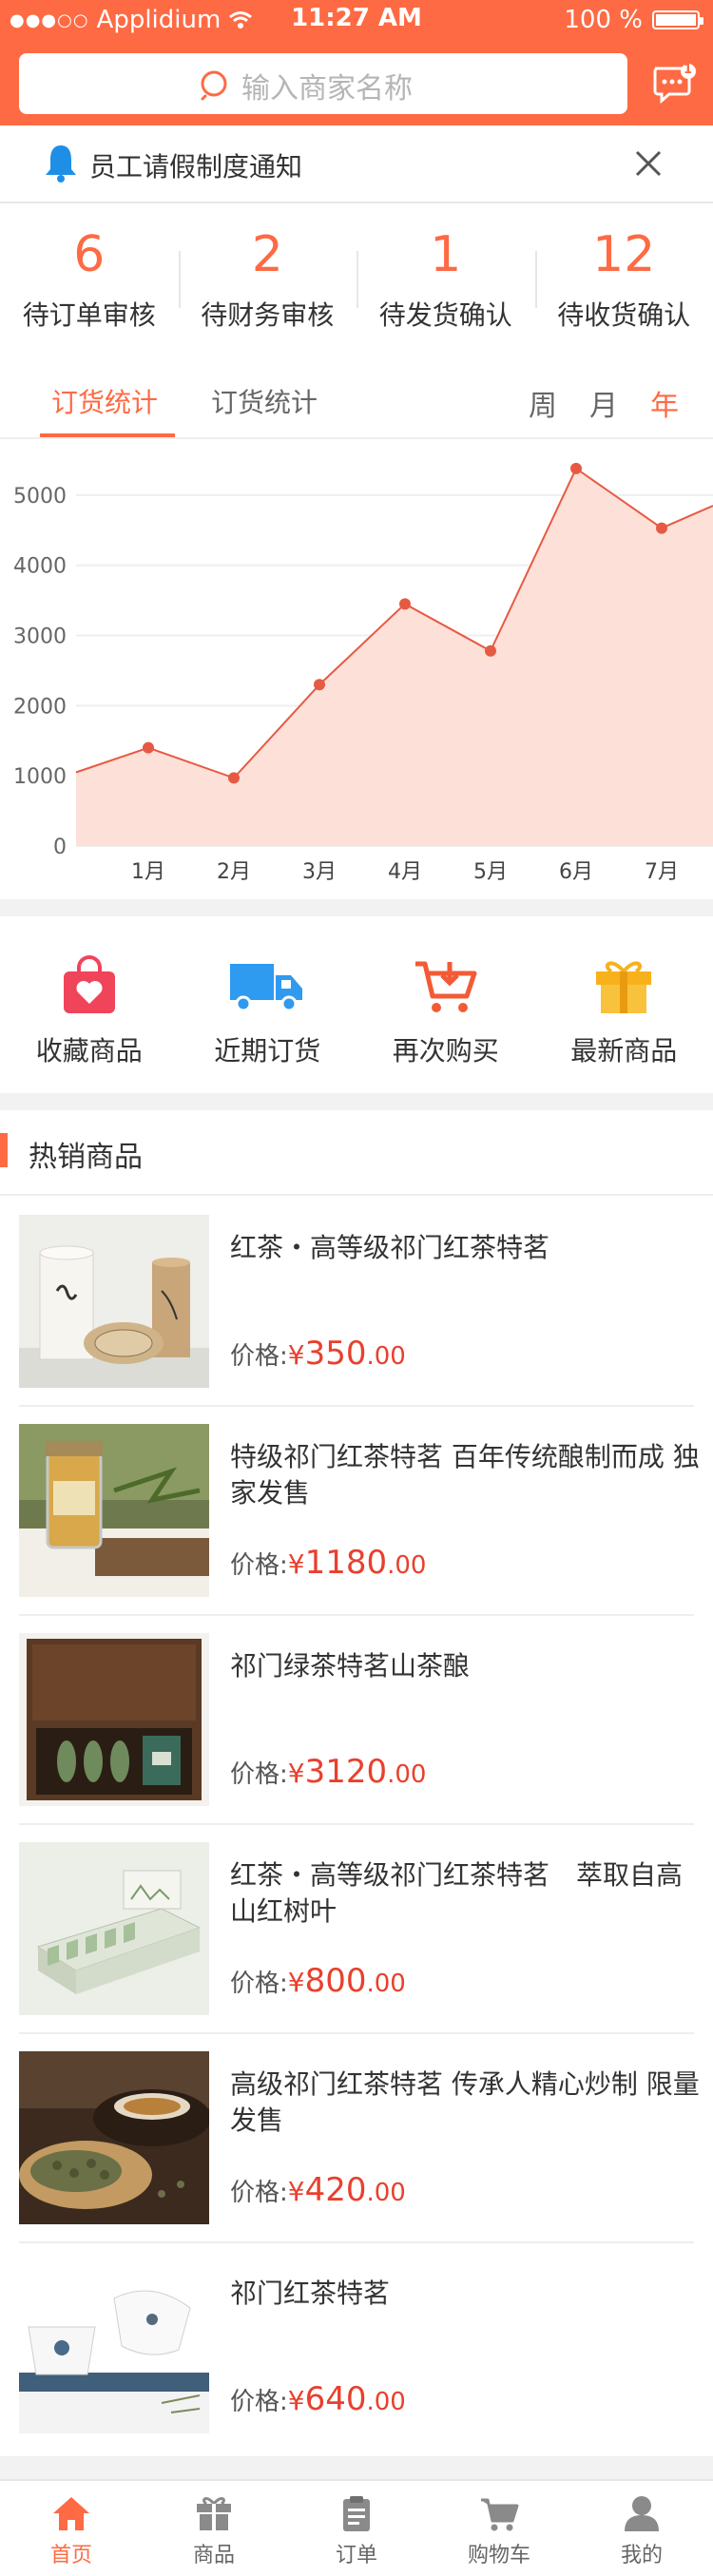  What do you see at coordinates (648, 163) in the screenshot?
I see `close-icon` at bounding box center [648, 163].